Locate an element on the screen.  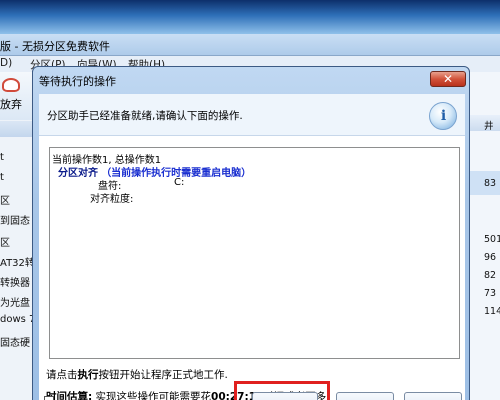
execute-hint: 请点击执行按钮开始让程序正式地工作. is located at coordinates (137, 374).